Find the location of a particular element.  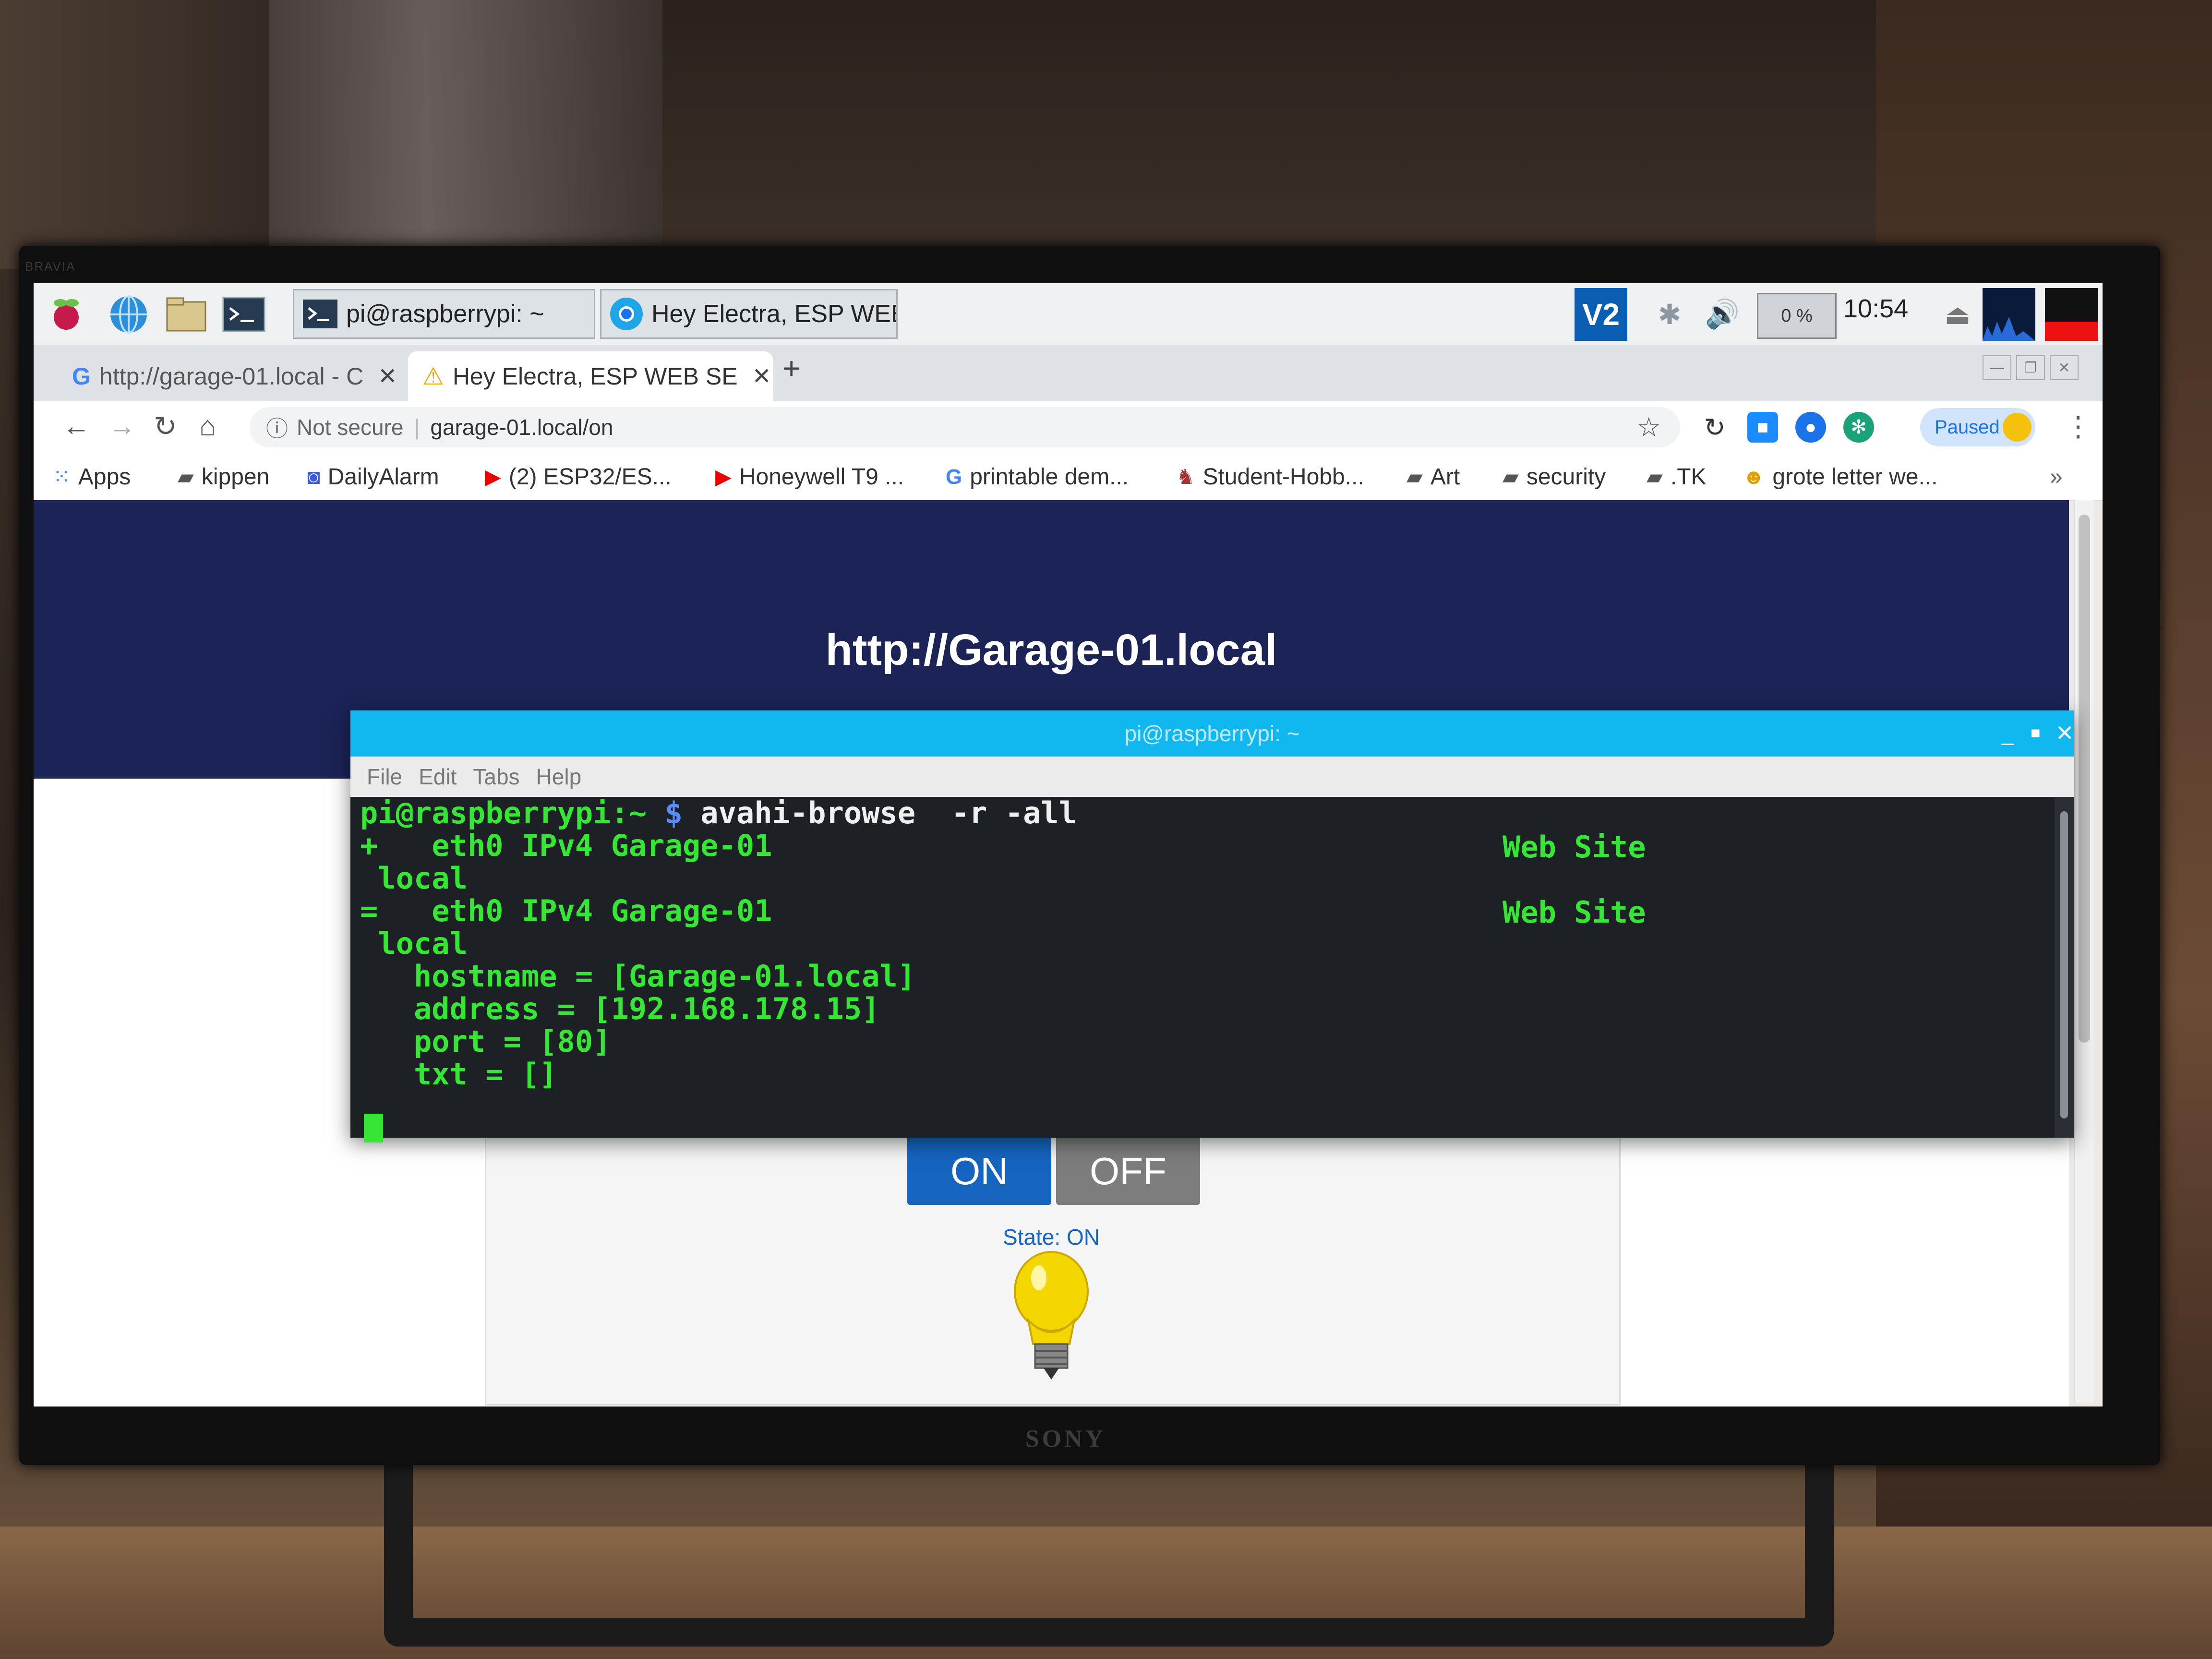

restore-window-icon: ❐ is located at coordinates (2030, 368).